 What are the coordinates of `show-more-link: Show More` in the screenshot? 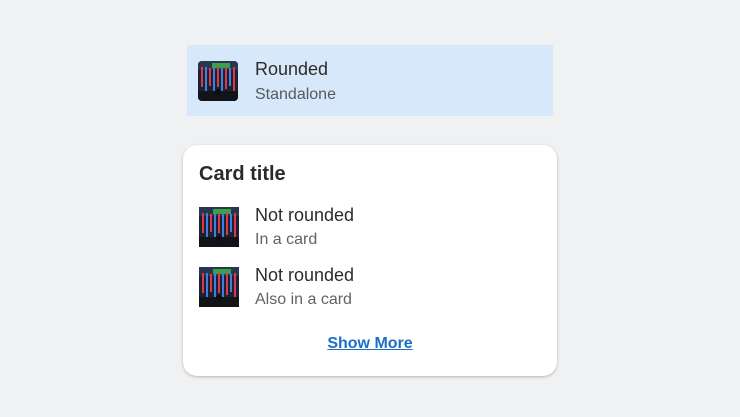 It's located at (370, 344).